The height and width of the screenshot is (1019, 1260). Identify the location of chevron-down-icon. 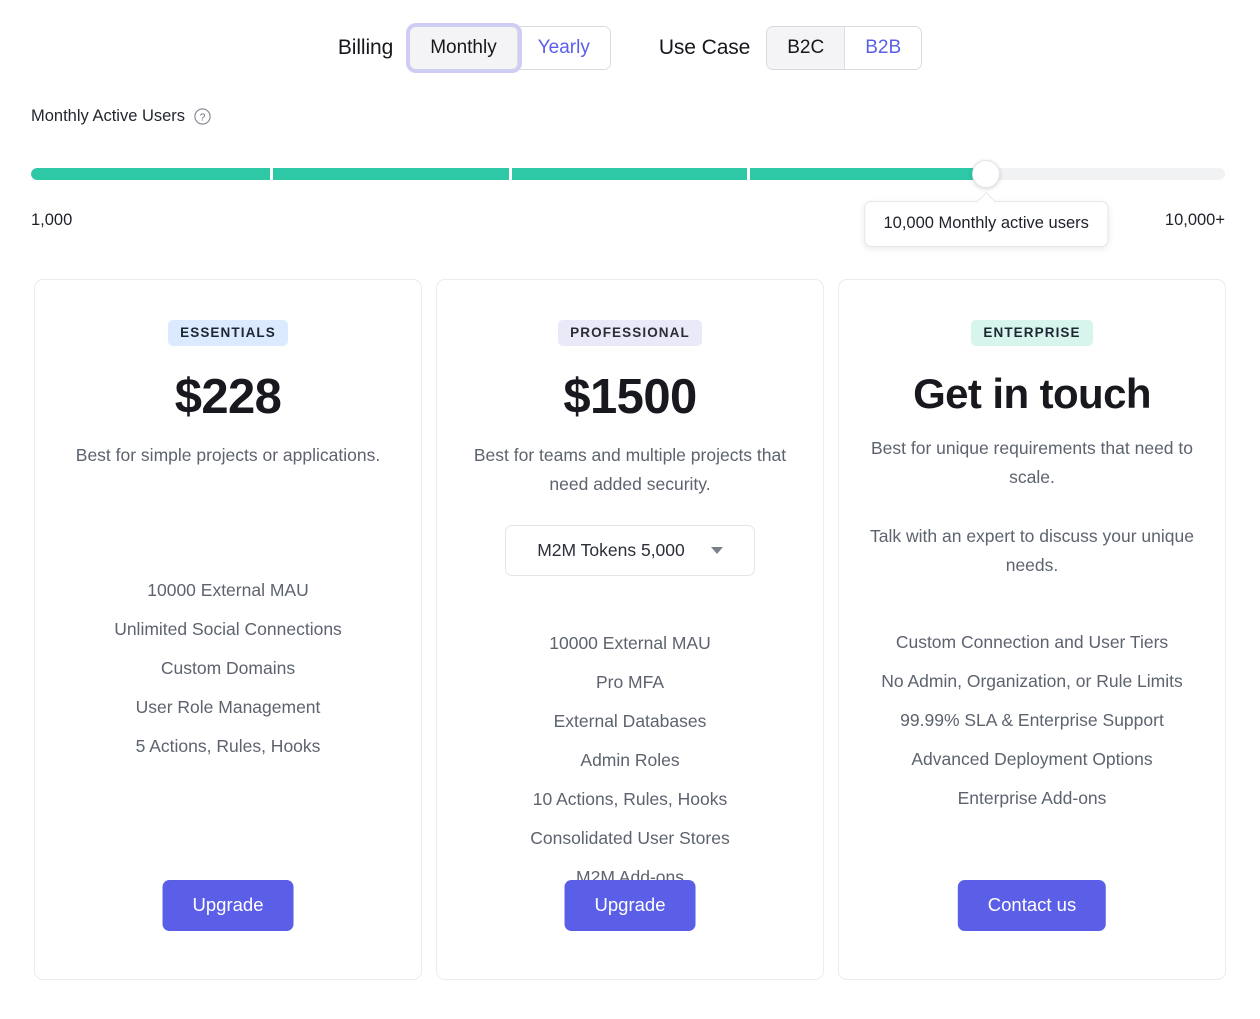
(716, 551).